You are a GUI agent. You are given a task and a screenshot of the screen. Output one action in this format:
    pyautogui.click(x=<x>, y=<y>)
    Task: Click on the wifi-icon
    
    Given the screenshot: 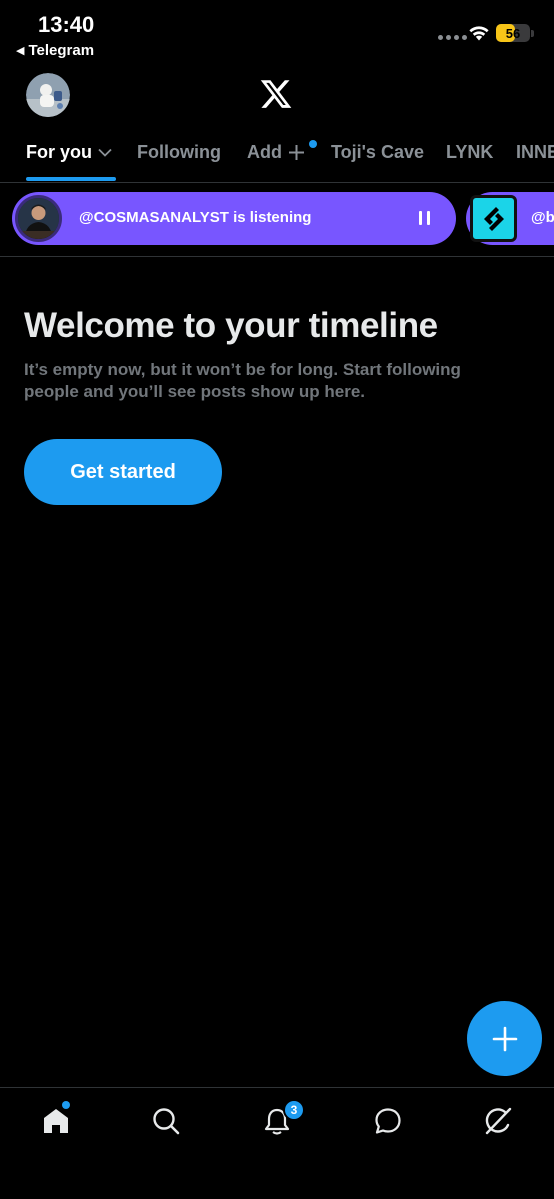 What is the action you would take?
    pyautogui.click(x=479, y=33)
    